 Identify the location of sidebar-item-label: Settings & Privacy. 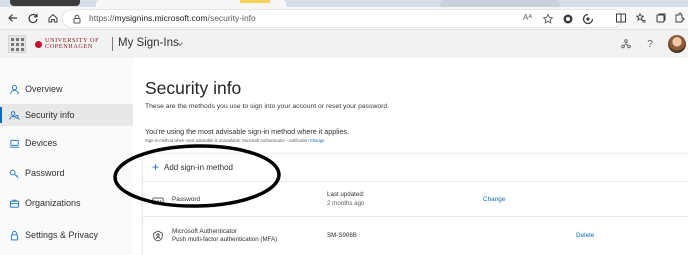
(62, 235).